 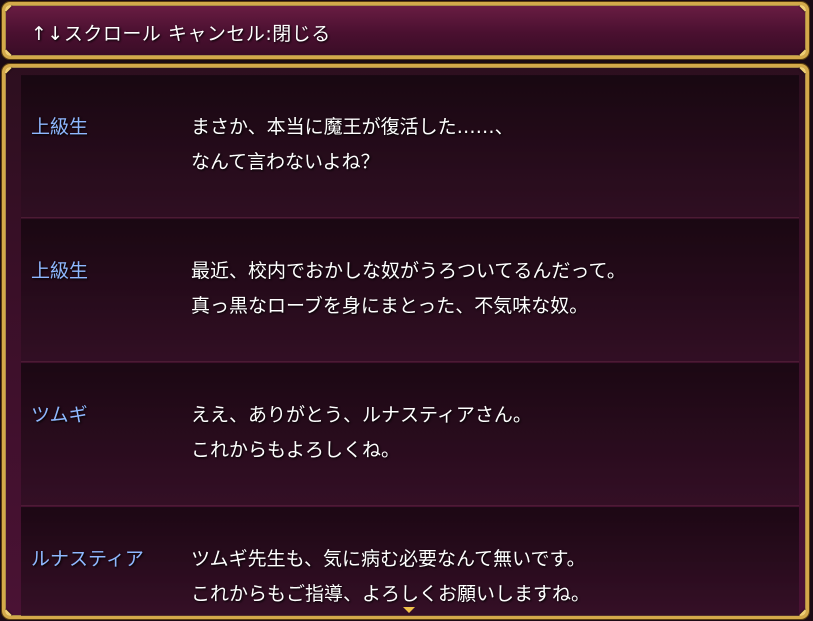 I want to click on dialogue-line: ツムギ先生も、気に病む必要なんて無いです。, so click(x=388, y=559).